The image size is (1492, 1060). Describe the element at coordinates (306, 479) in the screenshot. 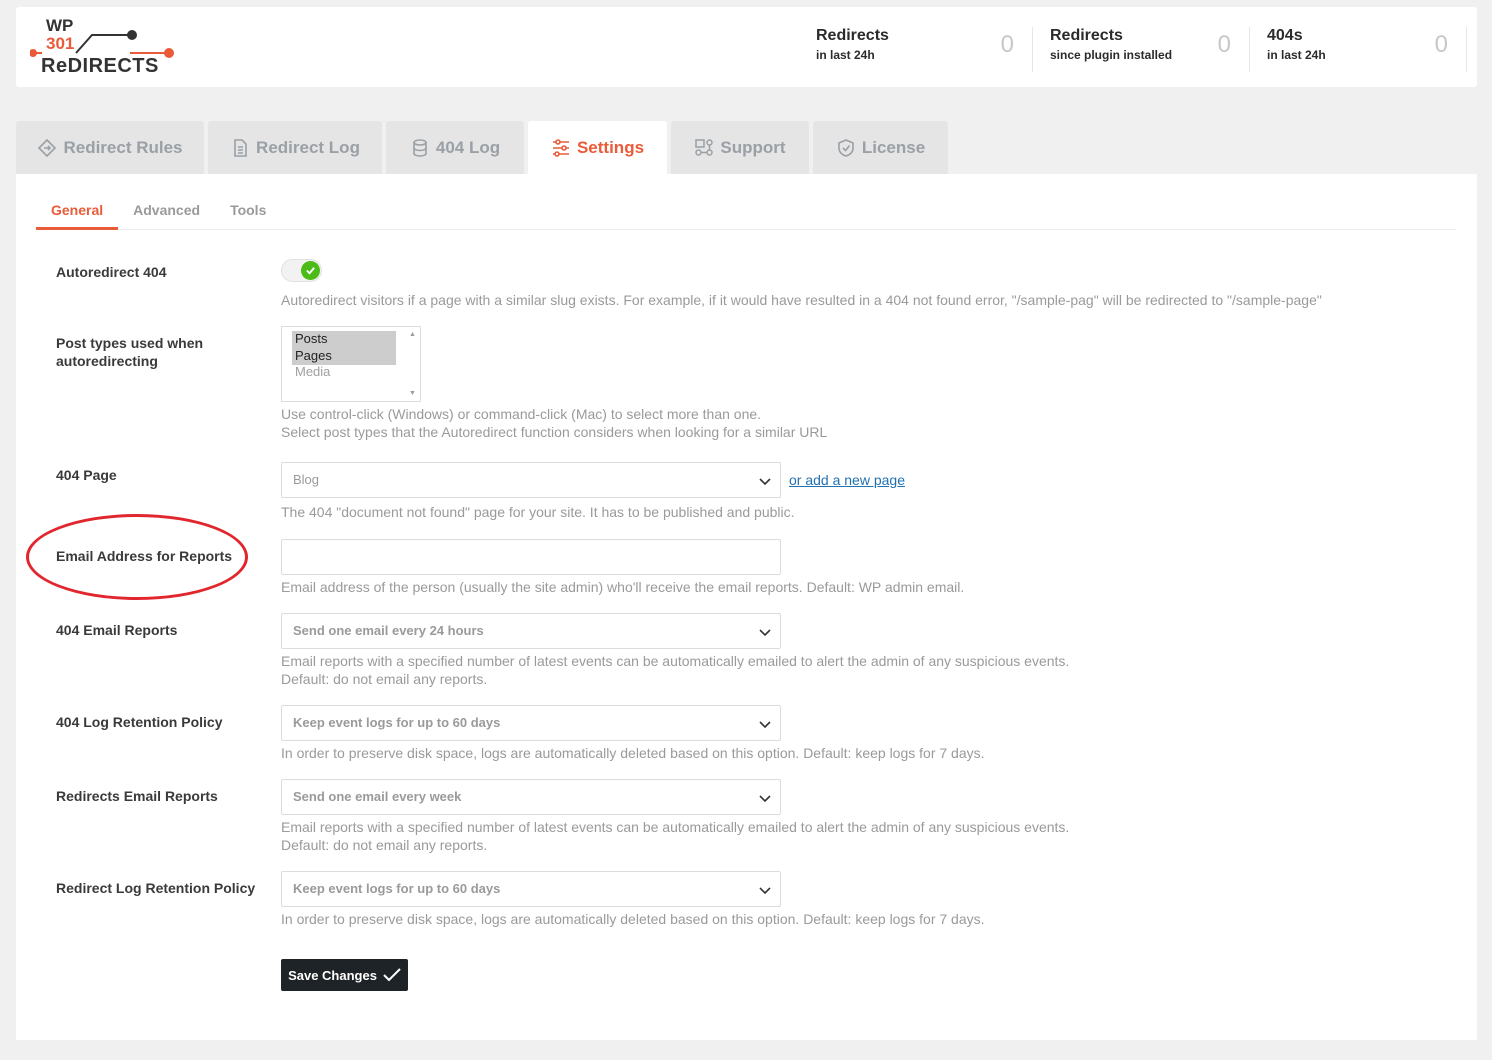

I see `select-value: Blog` at that location.